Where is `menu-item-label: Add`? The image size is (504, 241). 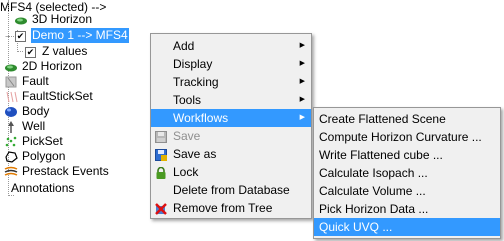 menu-item-label: Add is located at coordinates (184, 46).